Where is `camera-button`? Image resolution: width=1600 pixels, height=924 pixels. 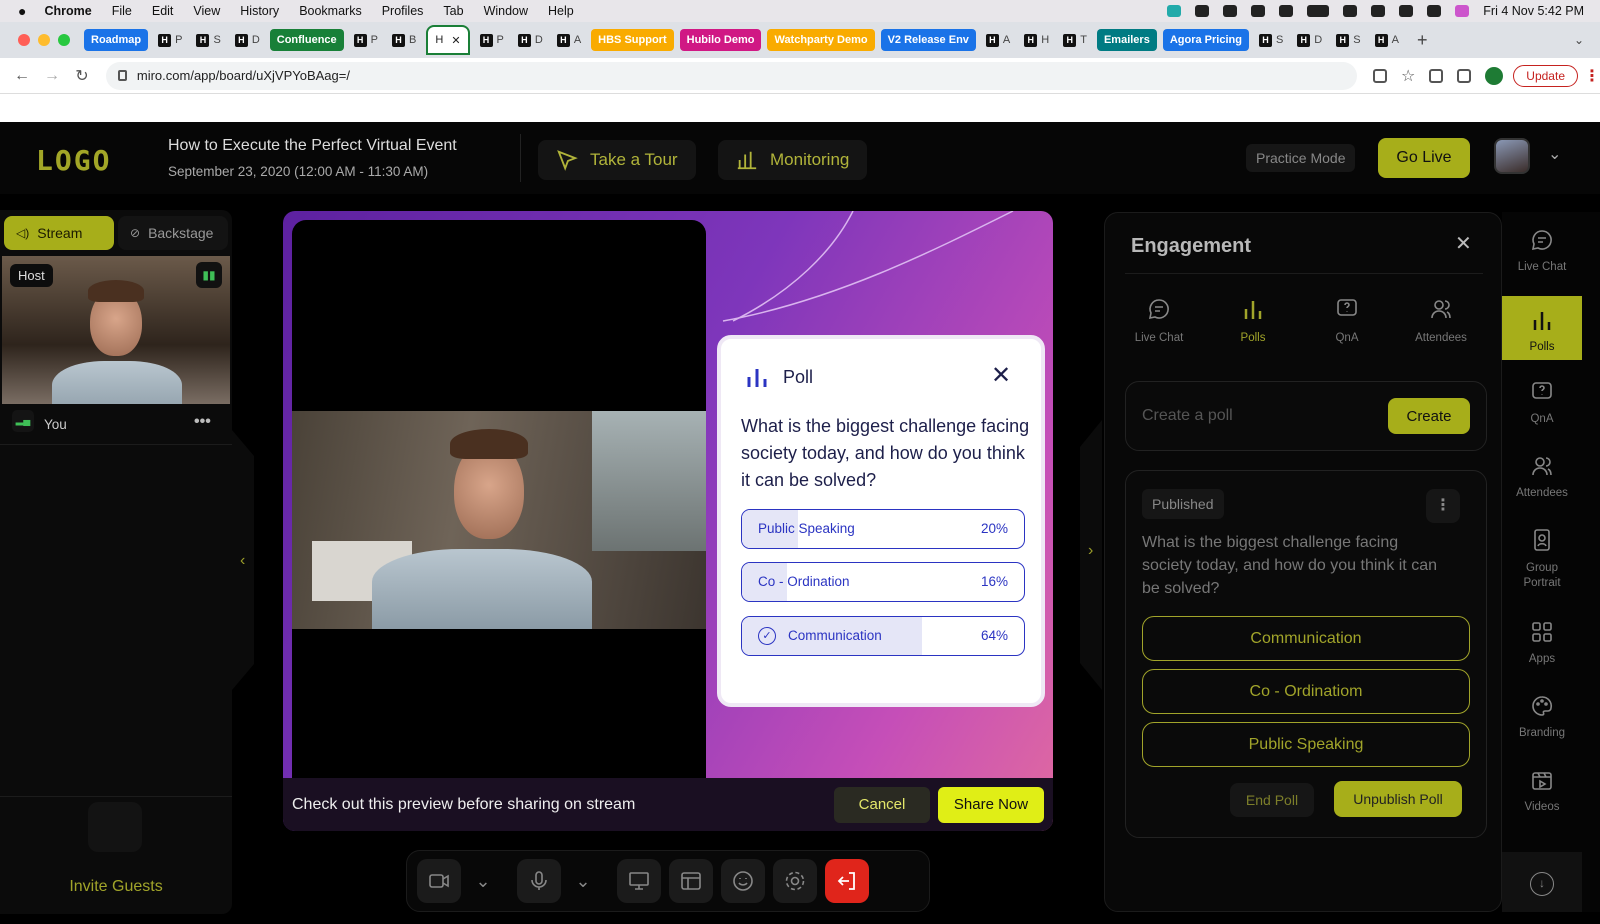
camera-button is located at coordinates (439, 881).